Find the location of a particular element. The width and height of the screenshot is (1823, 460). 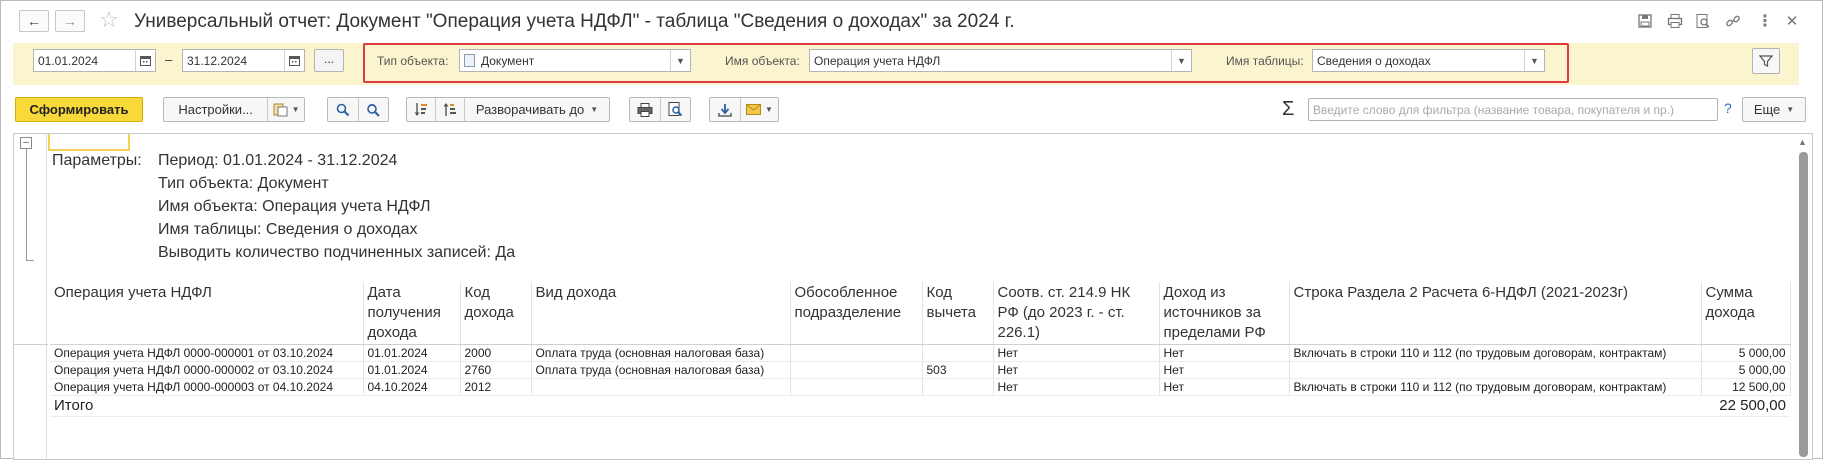

column-header: Вид дохода is located at coordinates (661, 313).